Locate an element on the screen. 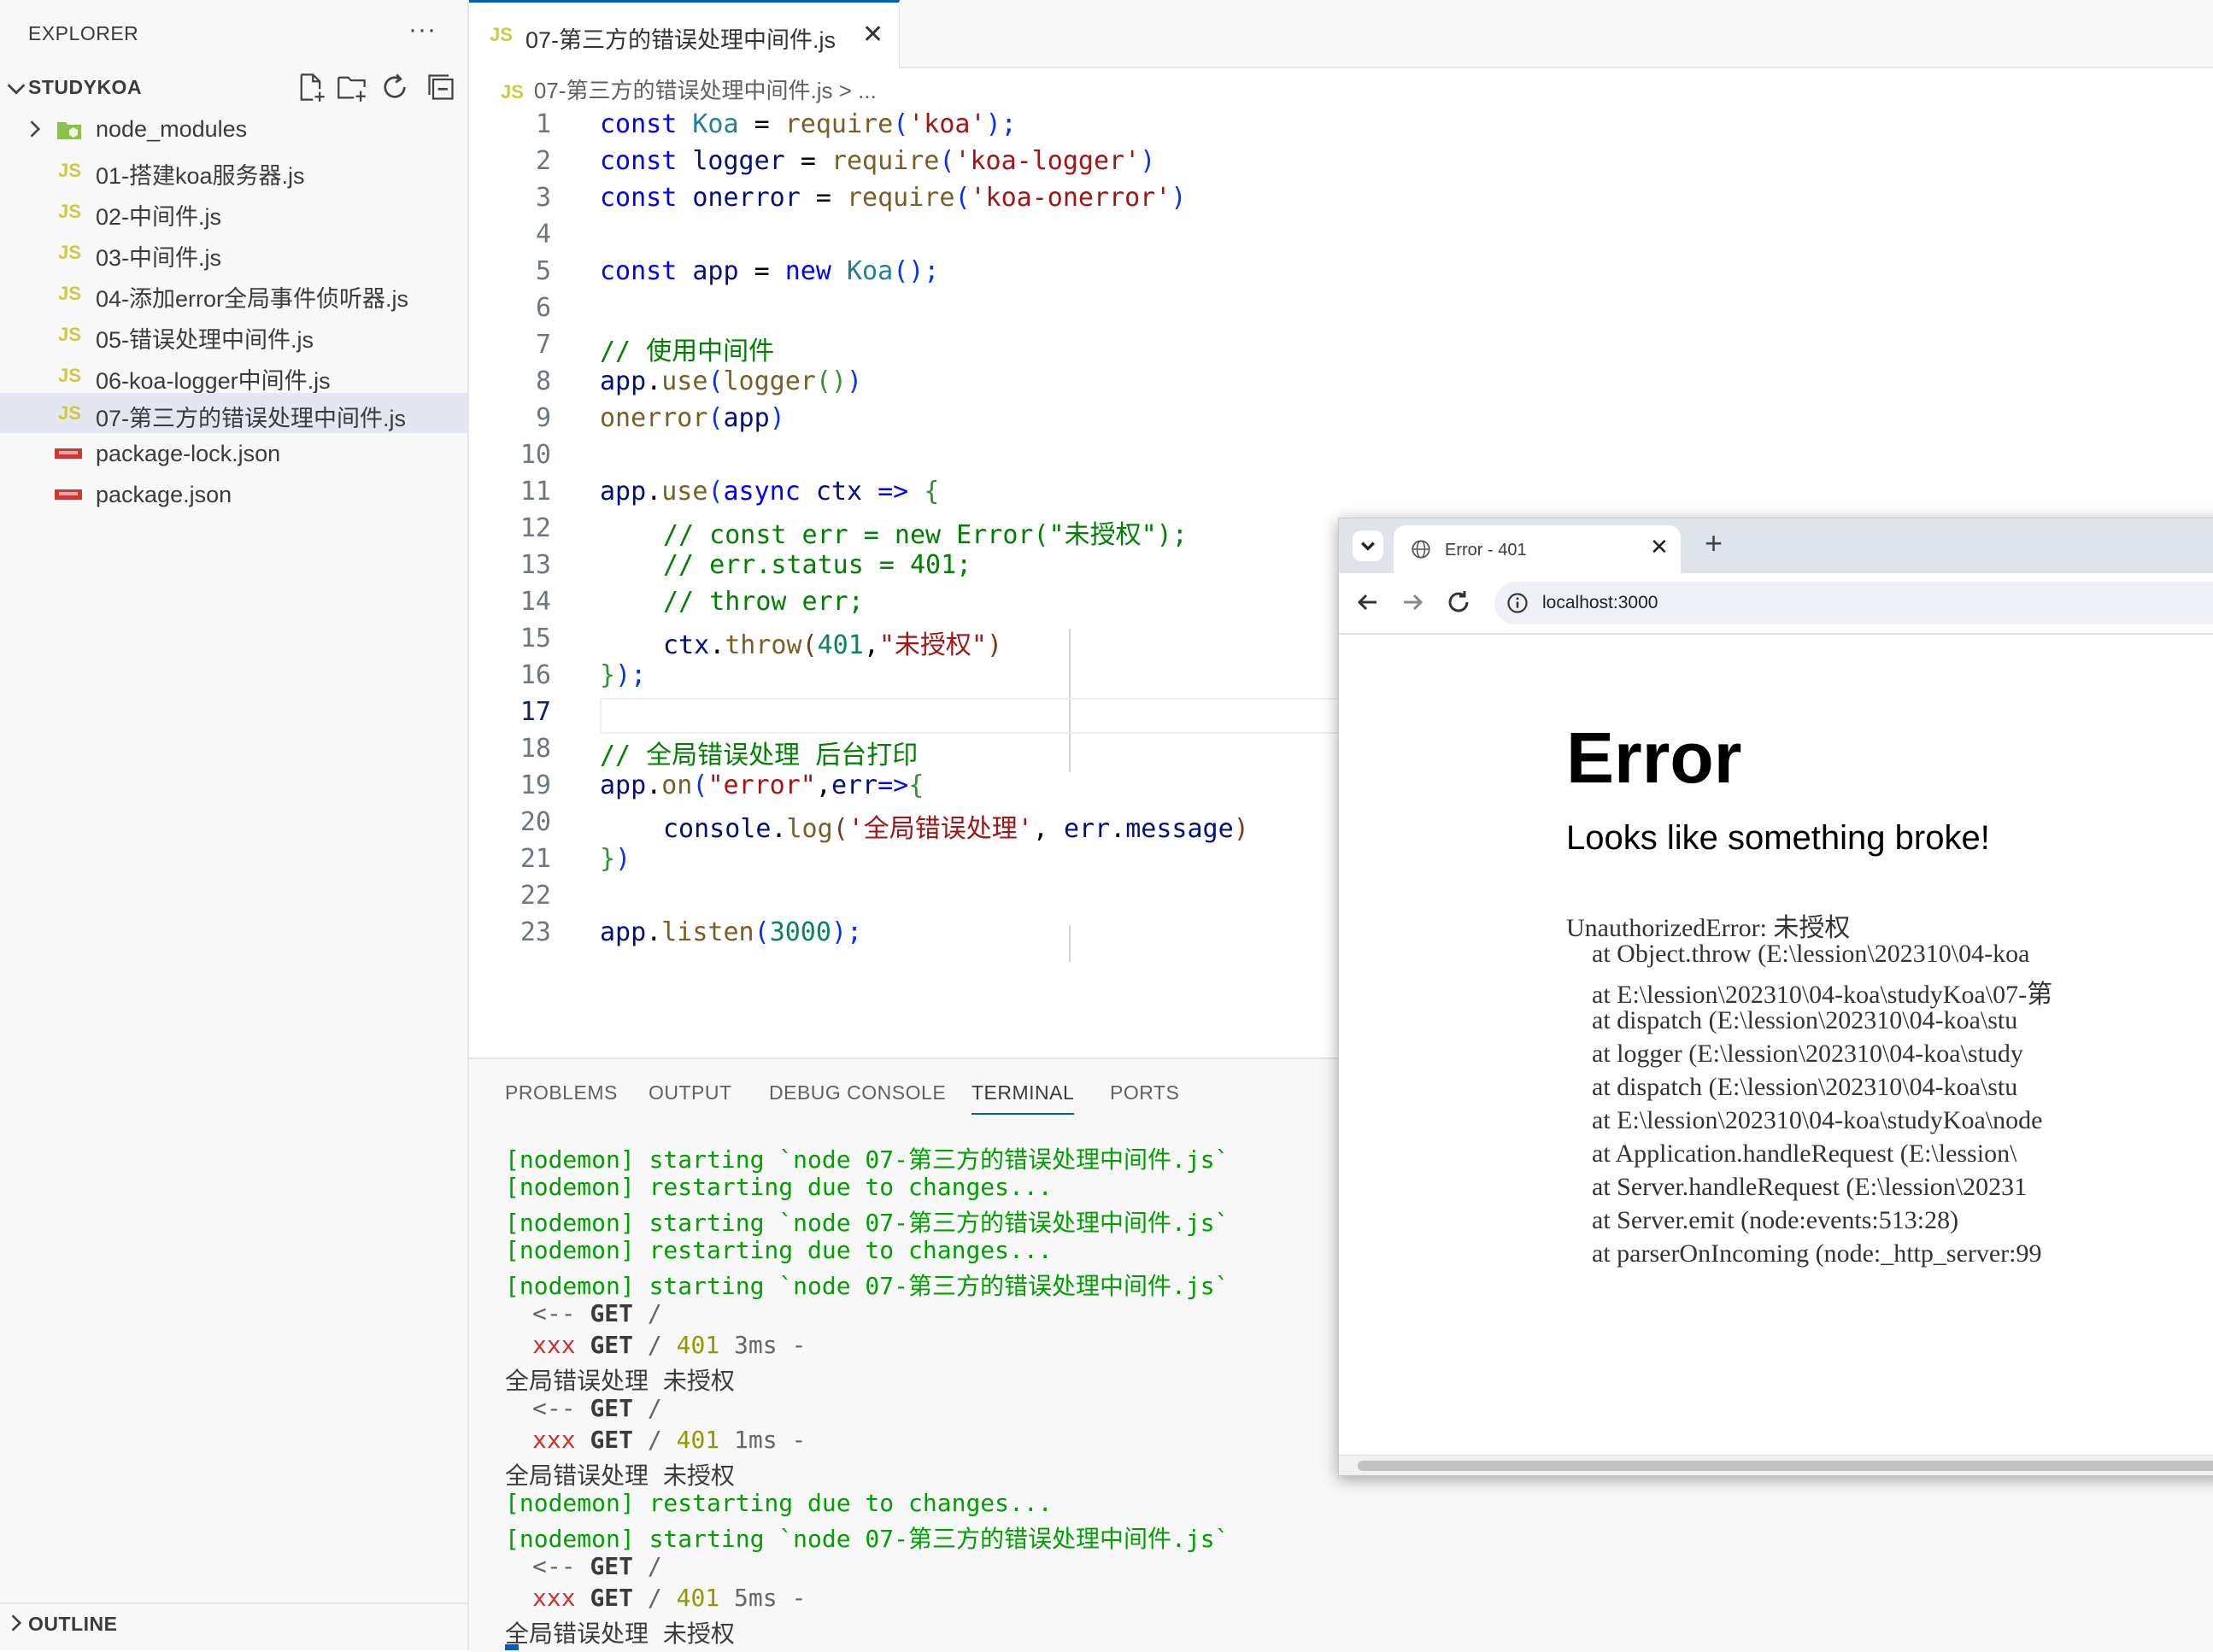 This screenshot has height=1652, width=2213. tree-item-file: package.json is located at coordinates (233, 495).